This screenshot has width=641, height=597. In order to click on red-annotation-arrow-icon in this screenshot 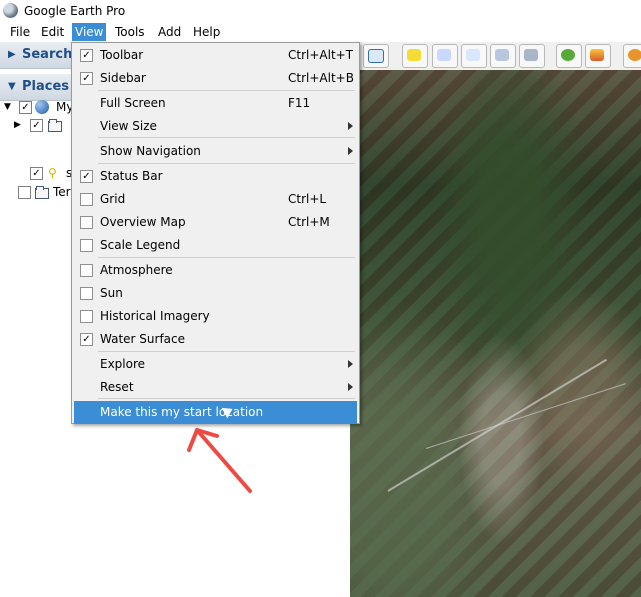, I will do `click(219, 460)`.